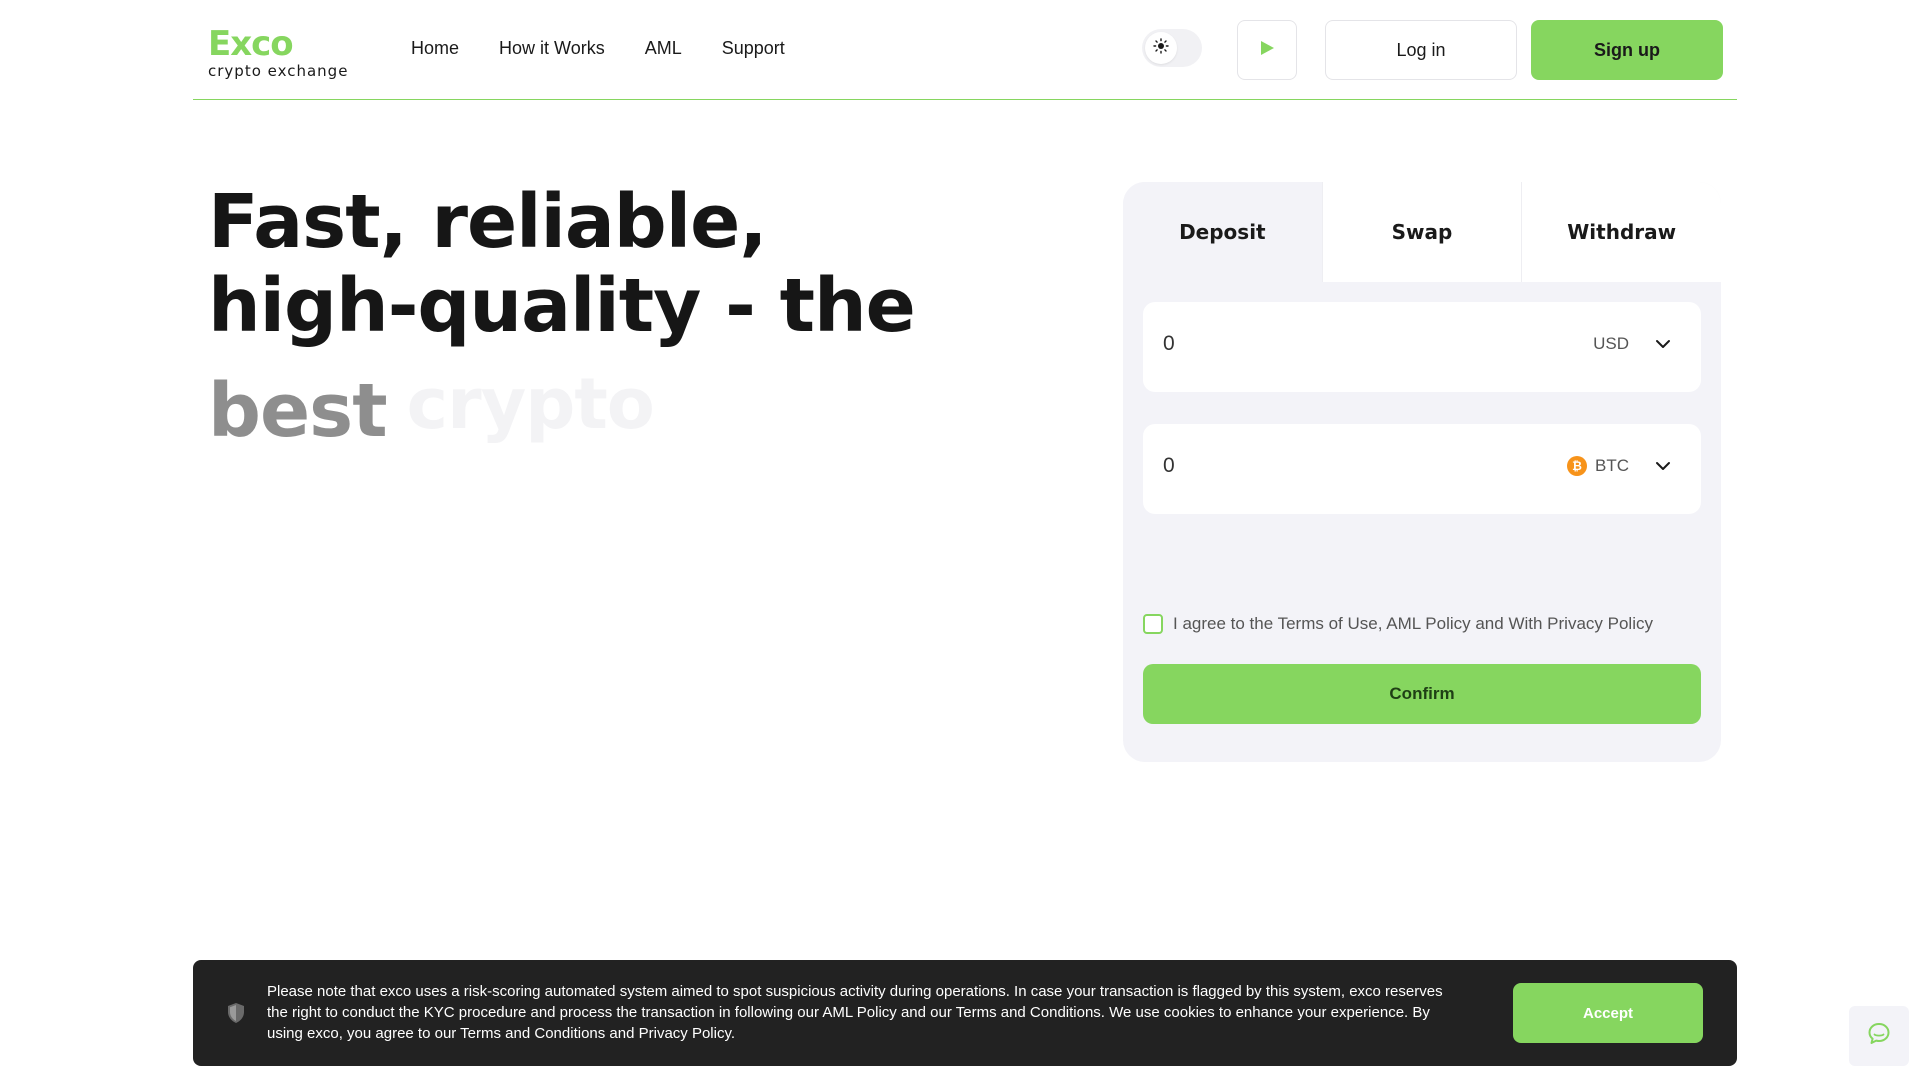 This screenshot has height=1080, width=1920. What do you see at coordinates (435, 48) in the screenshot?
I see `nav-home: Home` at bounding box center [435, 48].